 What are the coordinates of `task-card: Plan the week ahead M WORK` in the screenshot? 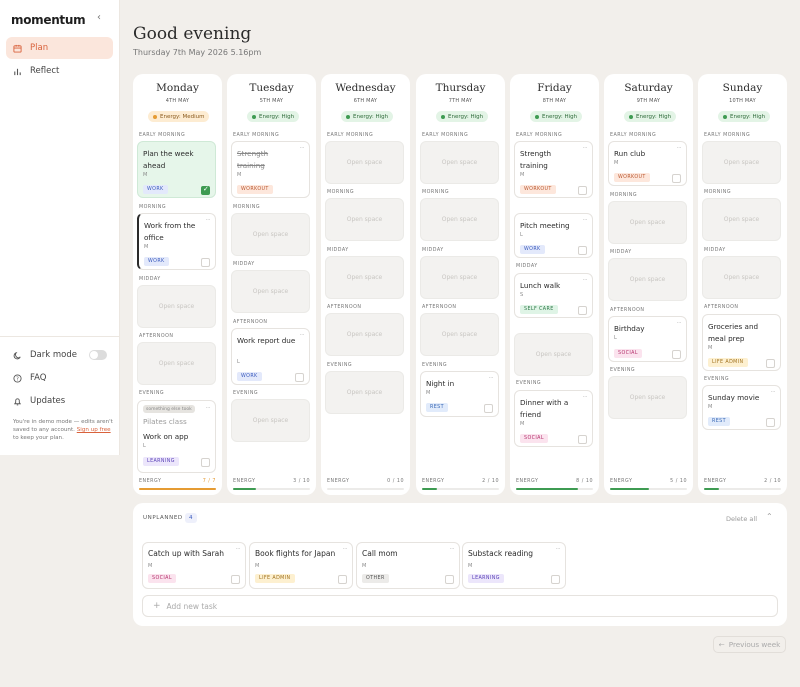 It's located at (176, 169).